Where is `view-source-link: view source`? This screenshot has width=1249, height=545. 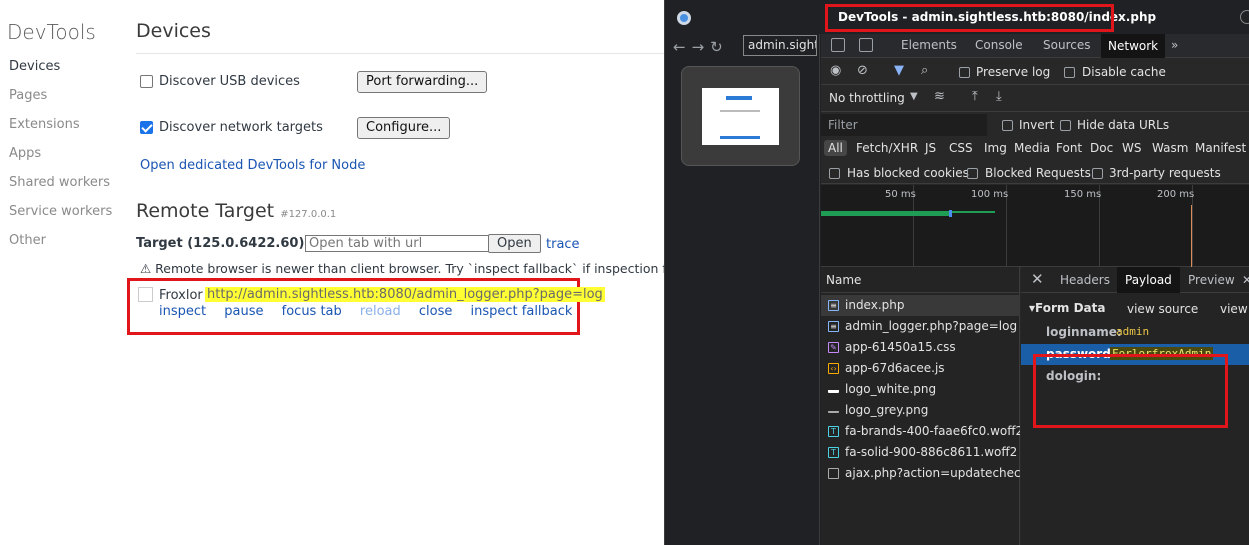
view-source-link: view source is located at coordinates (1162, 309).